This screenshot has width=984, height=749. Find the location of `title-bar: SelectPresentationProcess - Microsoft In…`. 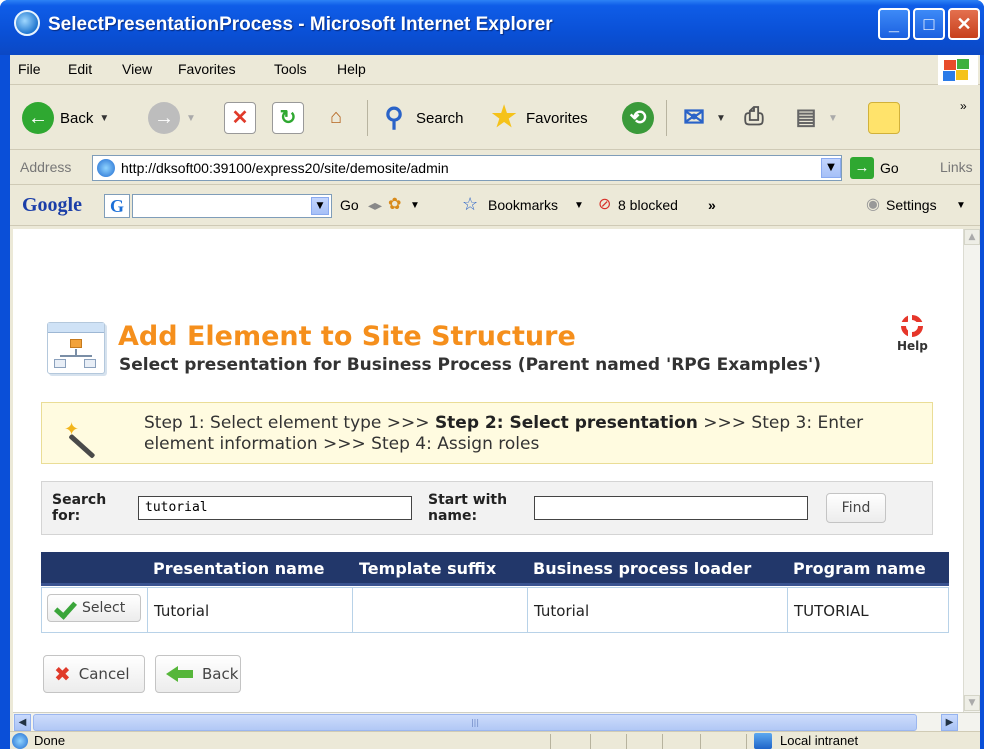

title-bar: SelectPresentationProcess - Microsoft In… is located at coordinates (492, 27).